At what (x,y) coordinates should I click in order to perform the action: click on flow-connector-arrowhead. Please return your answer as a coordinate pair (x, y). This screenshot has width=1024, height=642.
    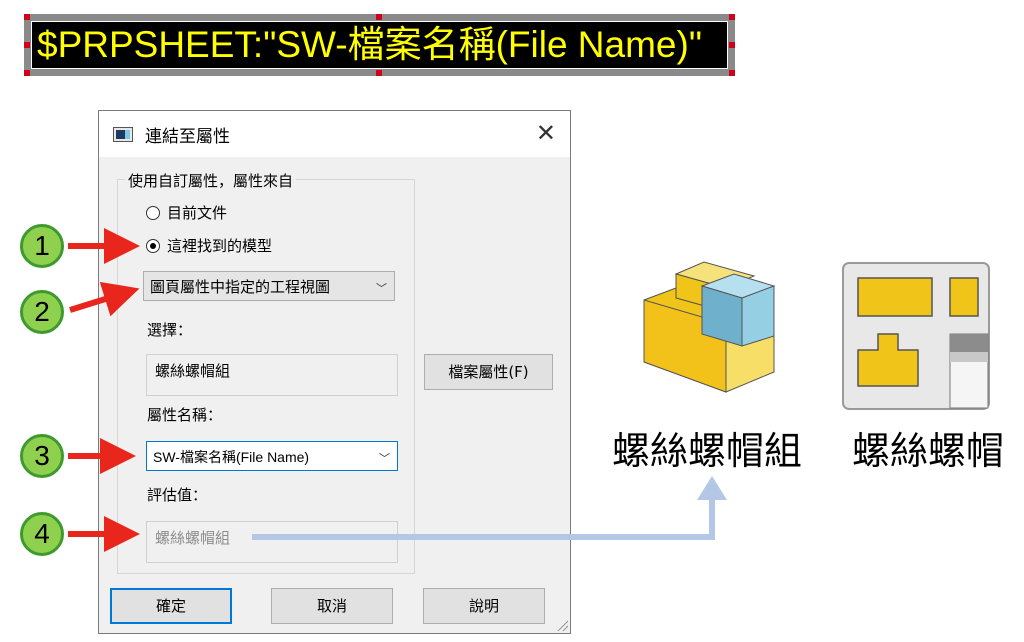
    Looking at the image, I should click on (712, 488).